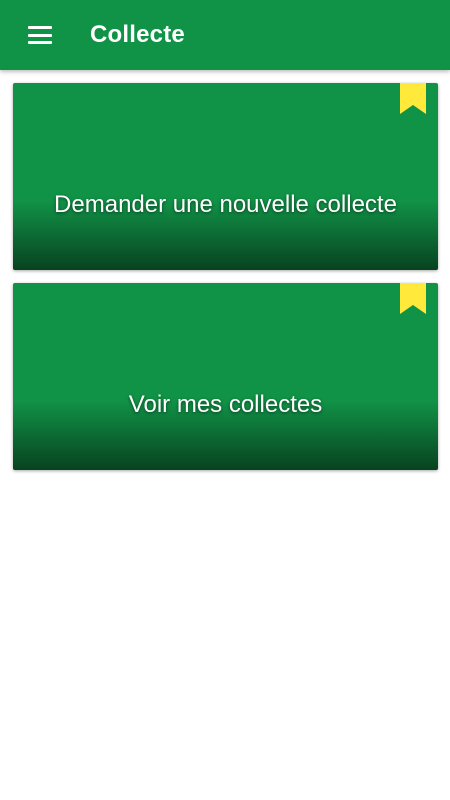  Describe the element at coordinates (225, 204) in the screenshot. I see `new-collection-label: Demander une nouvelle collecte` at that location.